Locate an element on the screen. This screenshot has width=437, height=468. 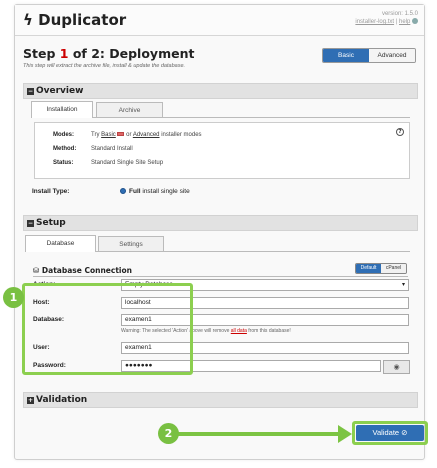
installer-log-link: installer-log.txt is located at coordinates (374, 22).